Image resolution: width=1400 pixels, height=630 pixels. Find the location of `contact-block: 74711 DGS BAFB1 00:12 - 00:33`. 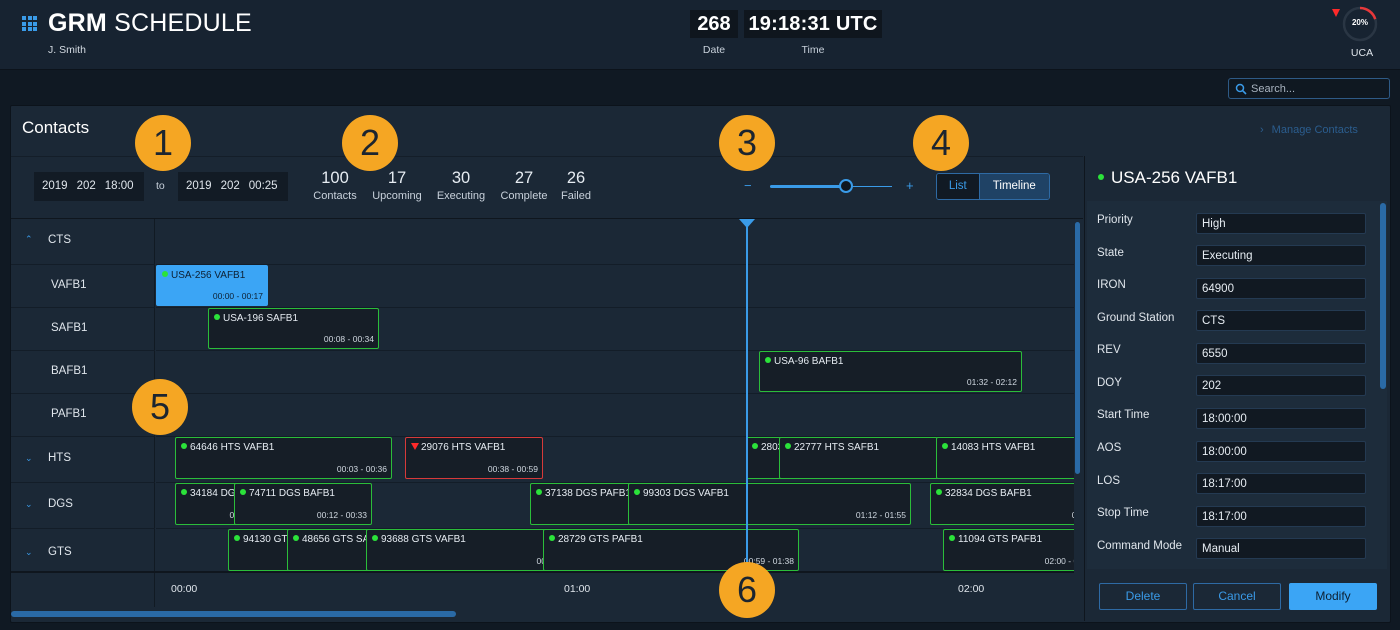

contact-block: 74711 DGS BAFB1 00:12 - 00:33 is located at coordinates (303, 504).